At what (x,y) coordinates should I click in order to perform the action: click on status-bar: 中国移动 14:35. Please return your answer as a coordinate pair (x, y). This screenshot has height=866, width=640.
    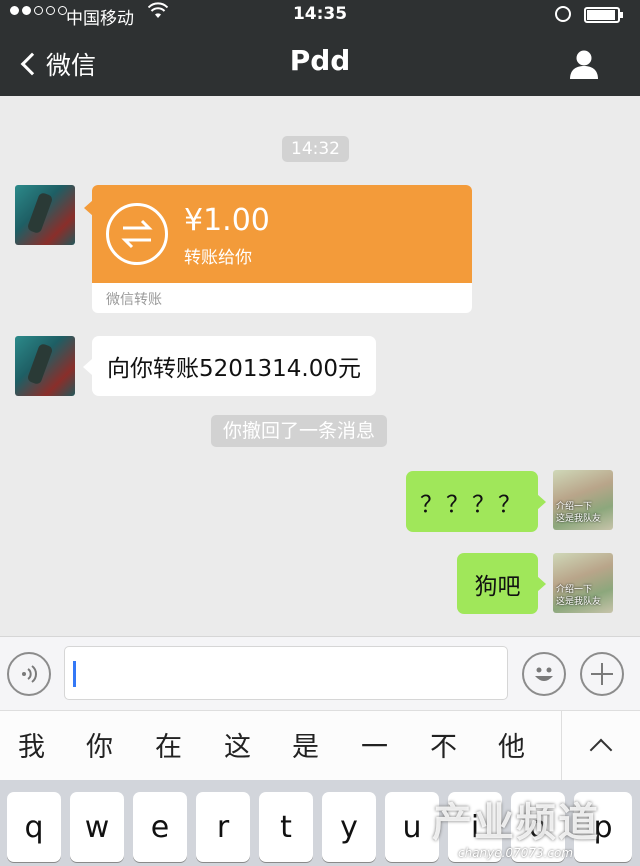
    Looking at the image, I should click on (320, 15).